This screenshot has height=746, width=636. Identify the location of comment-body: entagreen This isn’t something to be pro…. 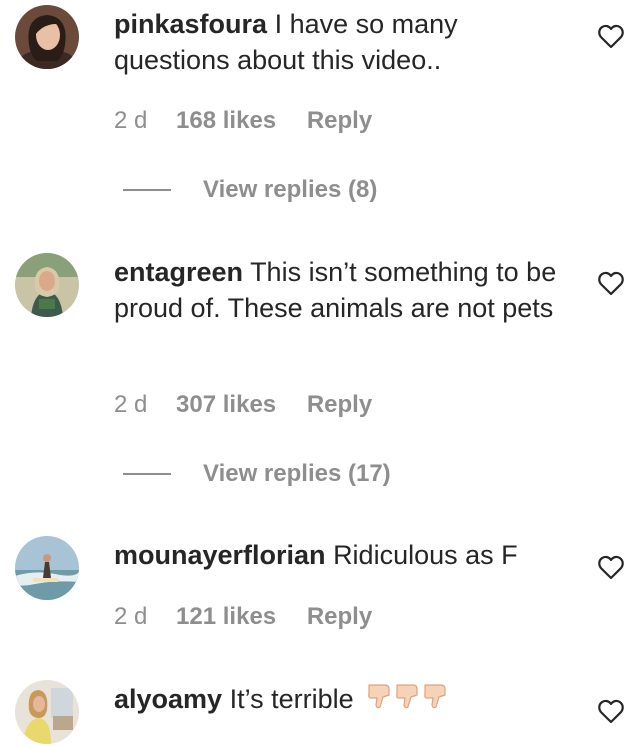
(344, 290).